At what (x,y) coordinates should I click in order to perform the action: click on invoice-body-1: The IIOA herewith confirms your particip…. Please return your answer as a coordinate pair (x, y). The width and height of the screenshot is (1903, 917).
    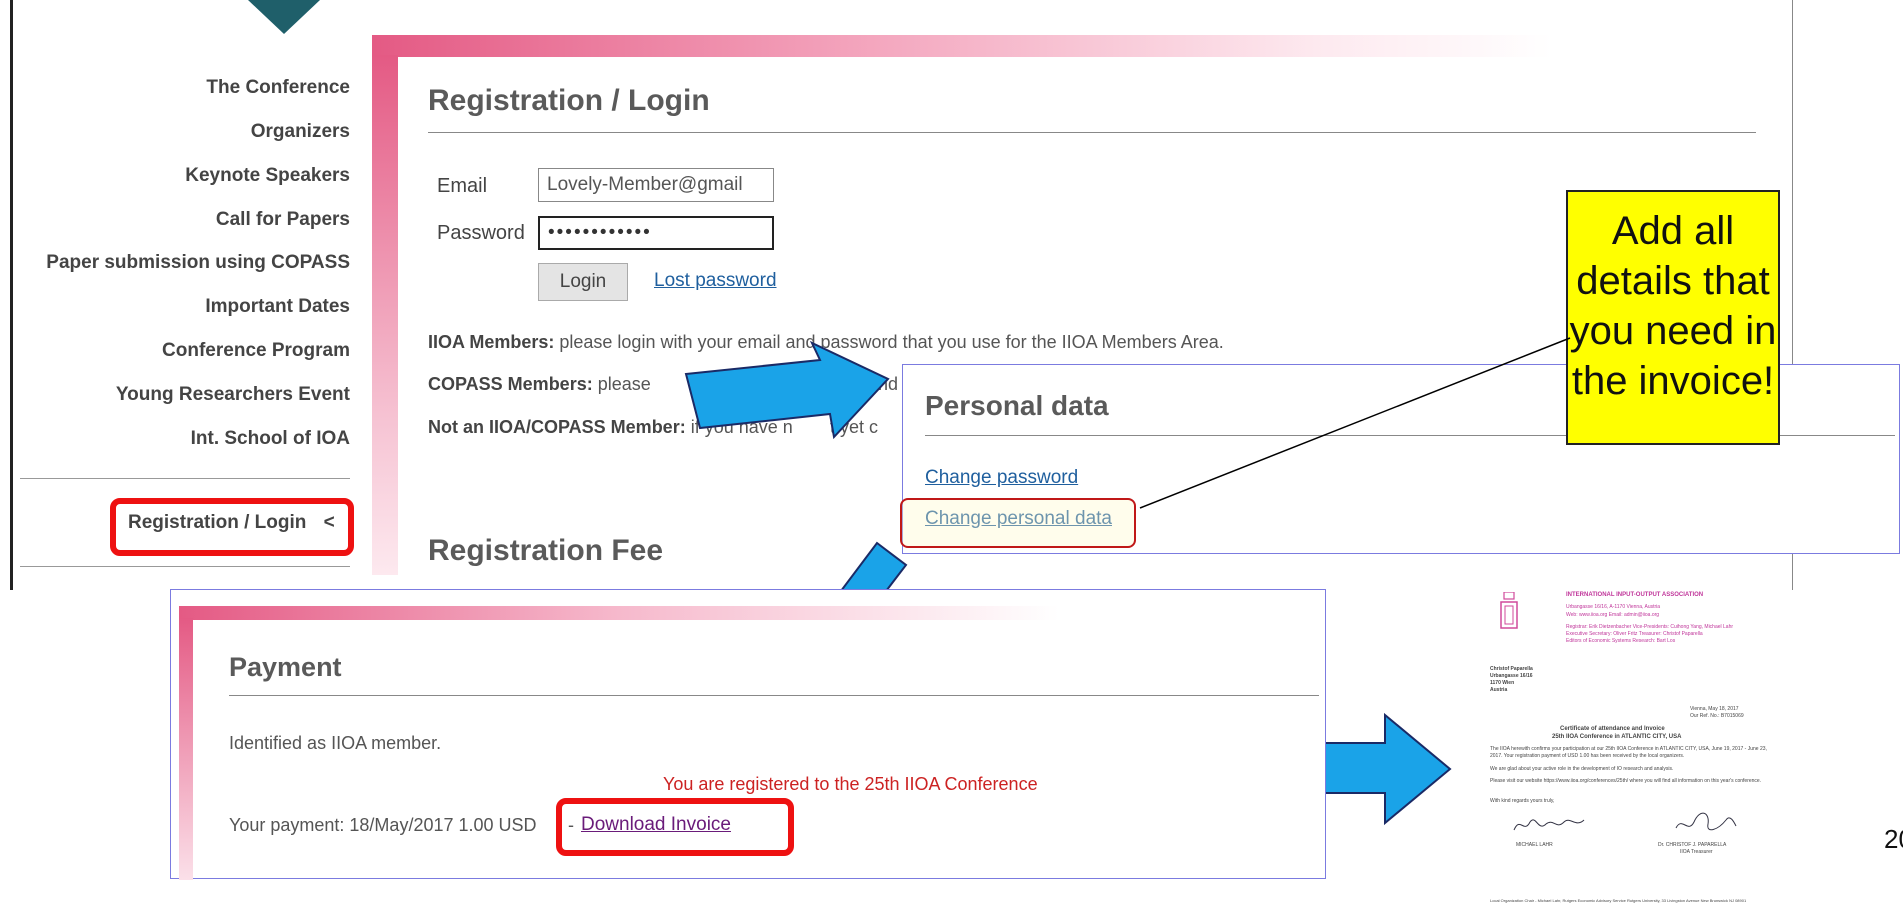
    Looking at the image, I should click on (1628, 752).